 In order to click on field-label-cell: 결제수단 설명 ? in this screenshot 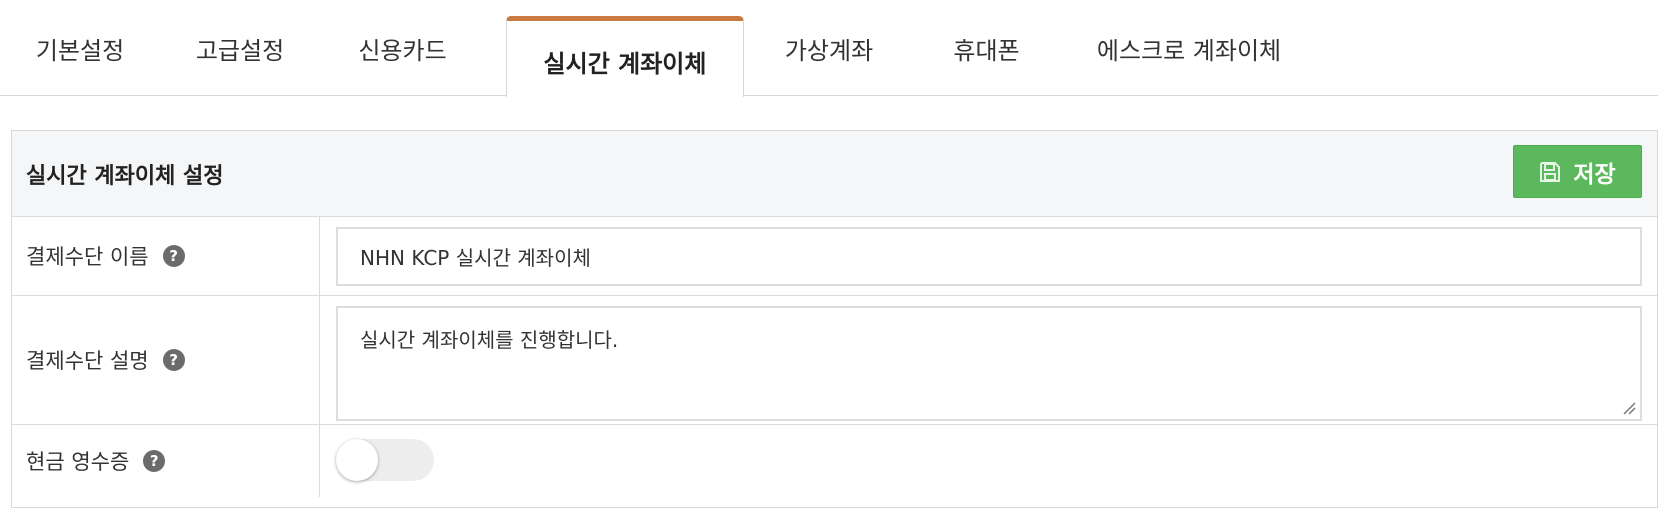, I will do `click(166, 360)`.